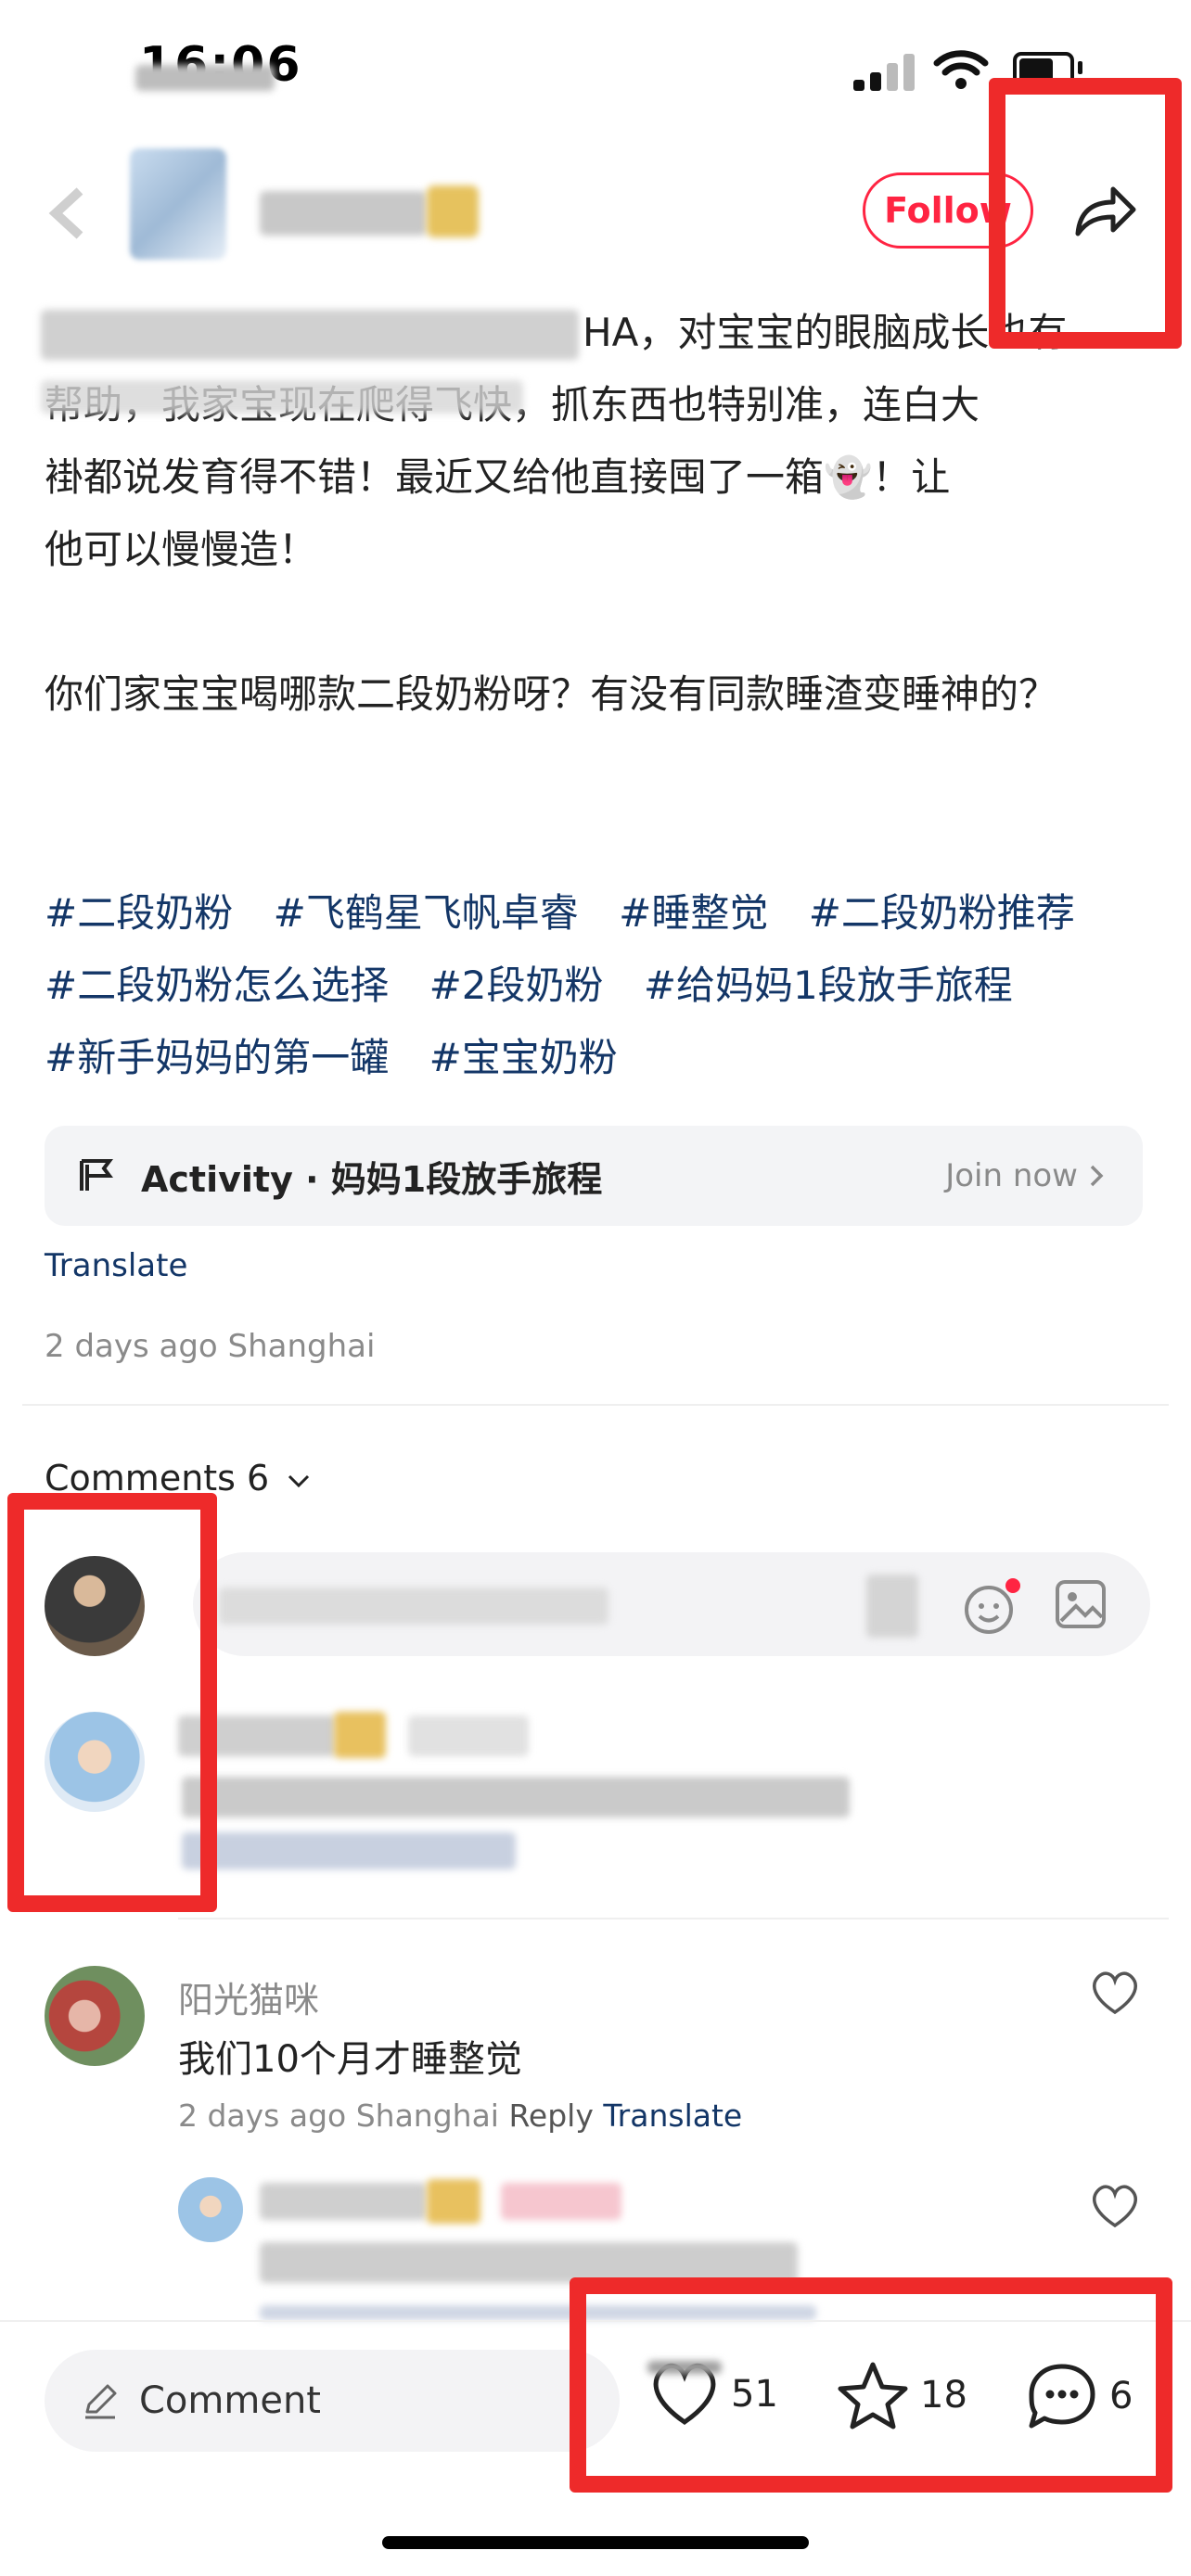 The width and height of the screenshot is (1191, 2576). I want to click on reply-name, so click(343, 2201).